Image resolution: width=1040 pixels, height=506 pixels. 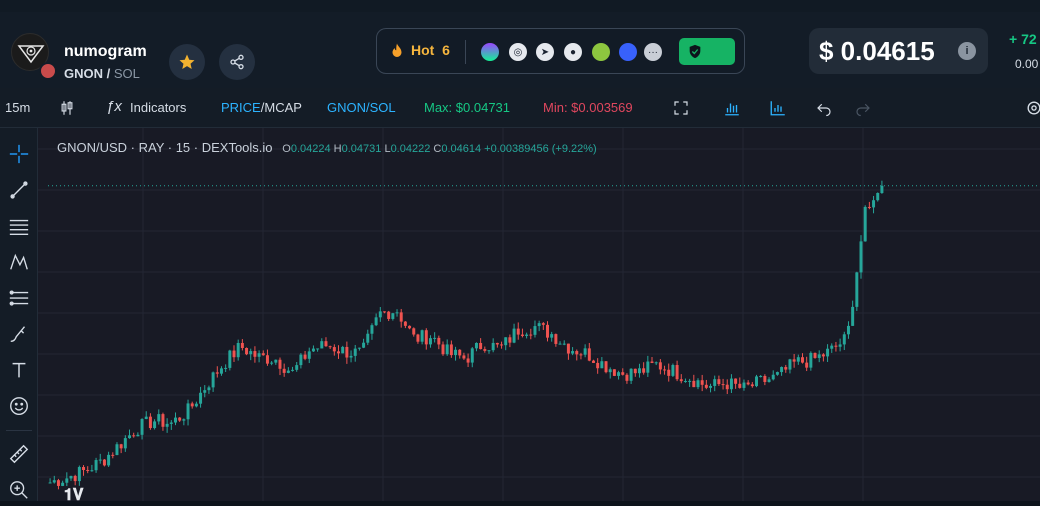 I want to click on indicators-icon: ƒx, so click(x=114, y=106).